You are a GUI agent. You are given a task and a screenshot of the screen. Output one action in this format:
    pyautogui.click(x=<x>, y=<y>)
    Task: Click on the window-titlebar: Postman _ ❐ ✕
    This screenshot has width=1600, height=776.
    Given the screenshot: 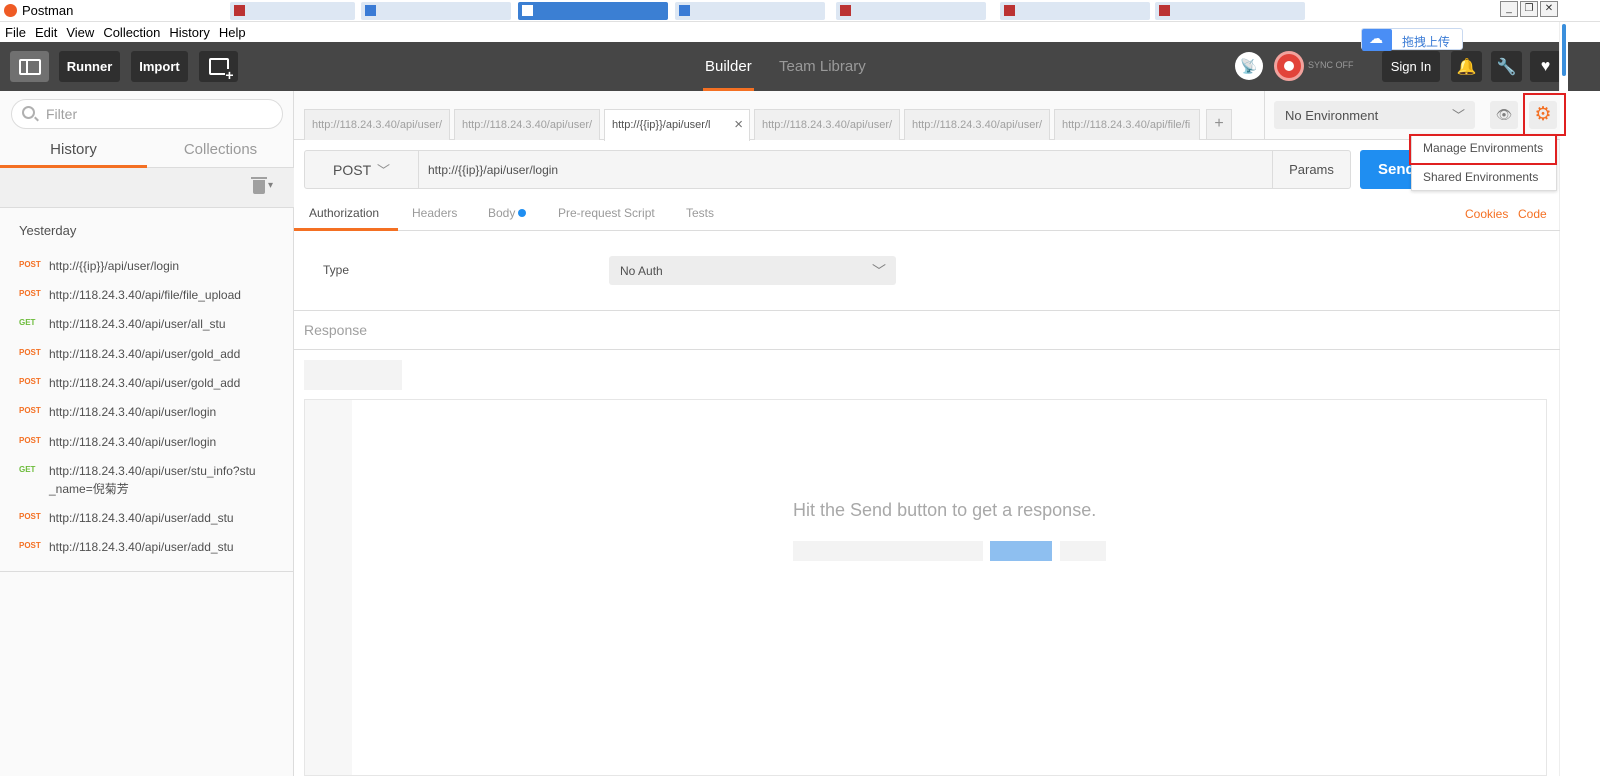 What is the action you would take?
    pyautogui.click(x=800, y=11)
    